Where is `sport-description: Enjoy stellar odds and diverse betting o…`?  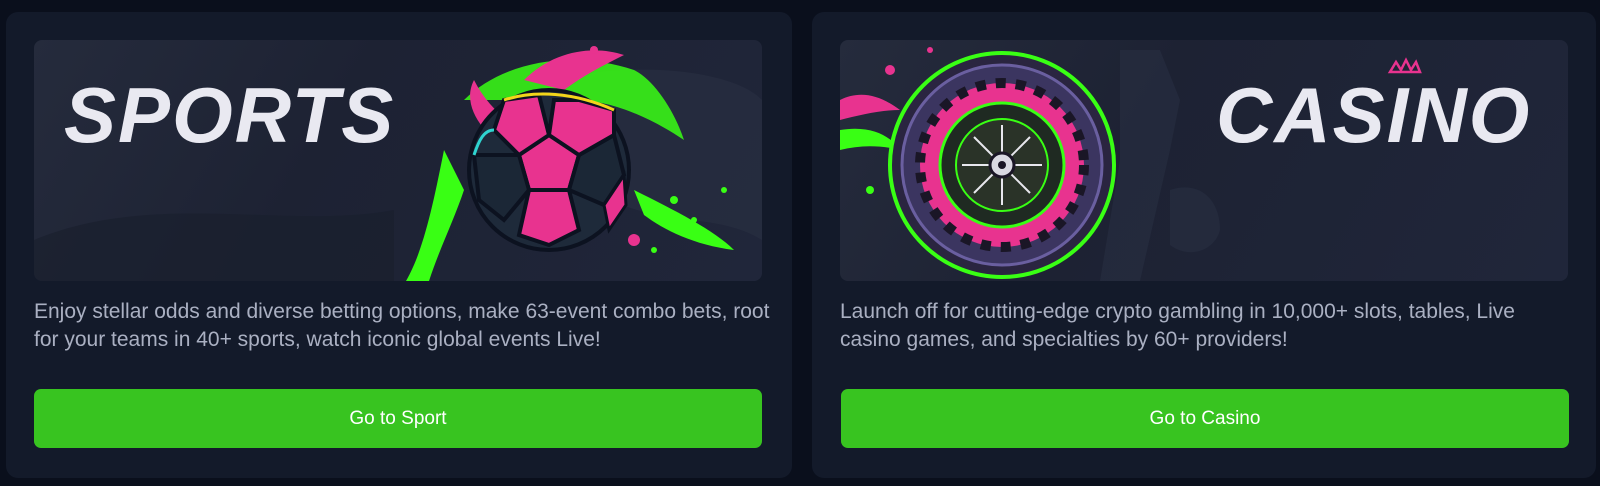
sport-description: Enjoy stellar odds and diverse betting o… is located at coordinates (402, 325).